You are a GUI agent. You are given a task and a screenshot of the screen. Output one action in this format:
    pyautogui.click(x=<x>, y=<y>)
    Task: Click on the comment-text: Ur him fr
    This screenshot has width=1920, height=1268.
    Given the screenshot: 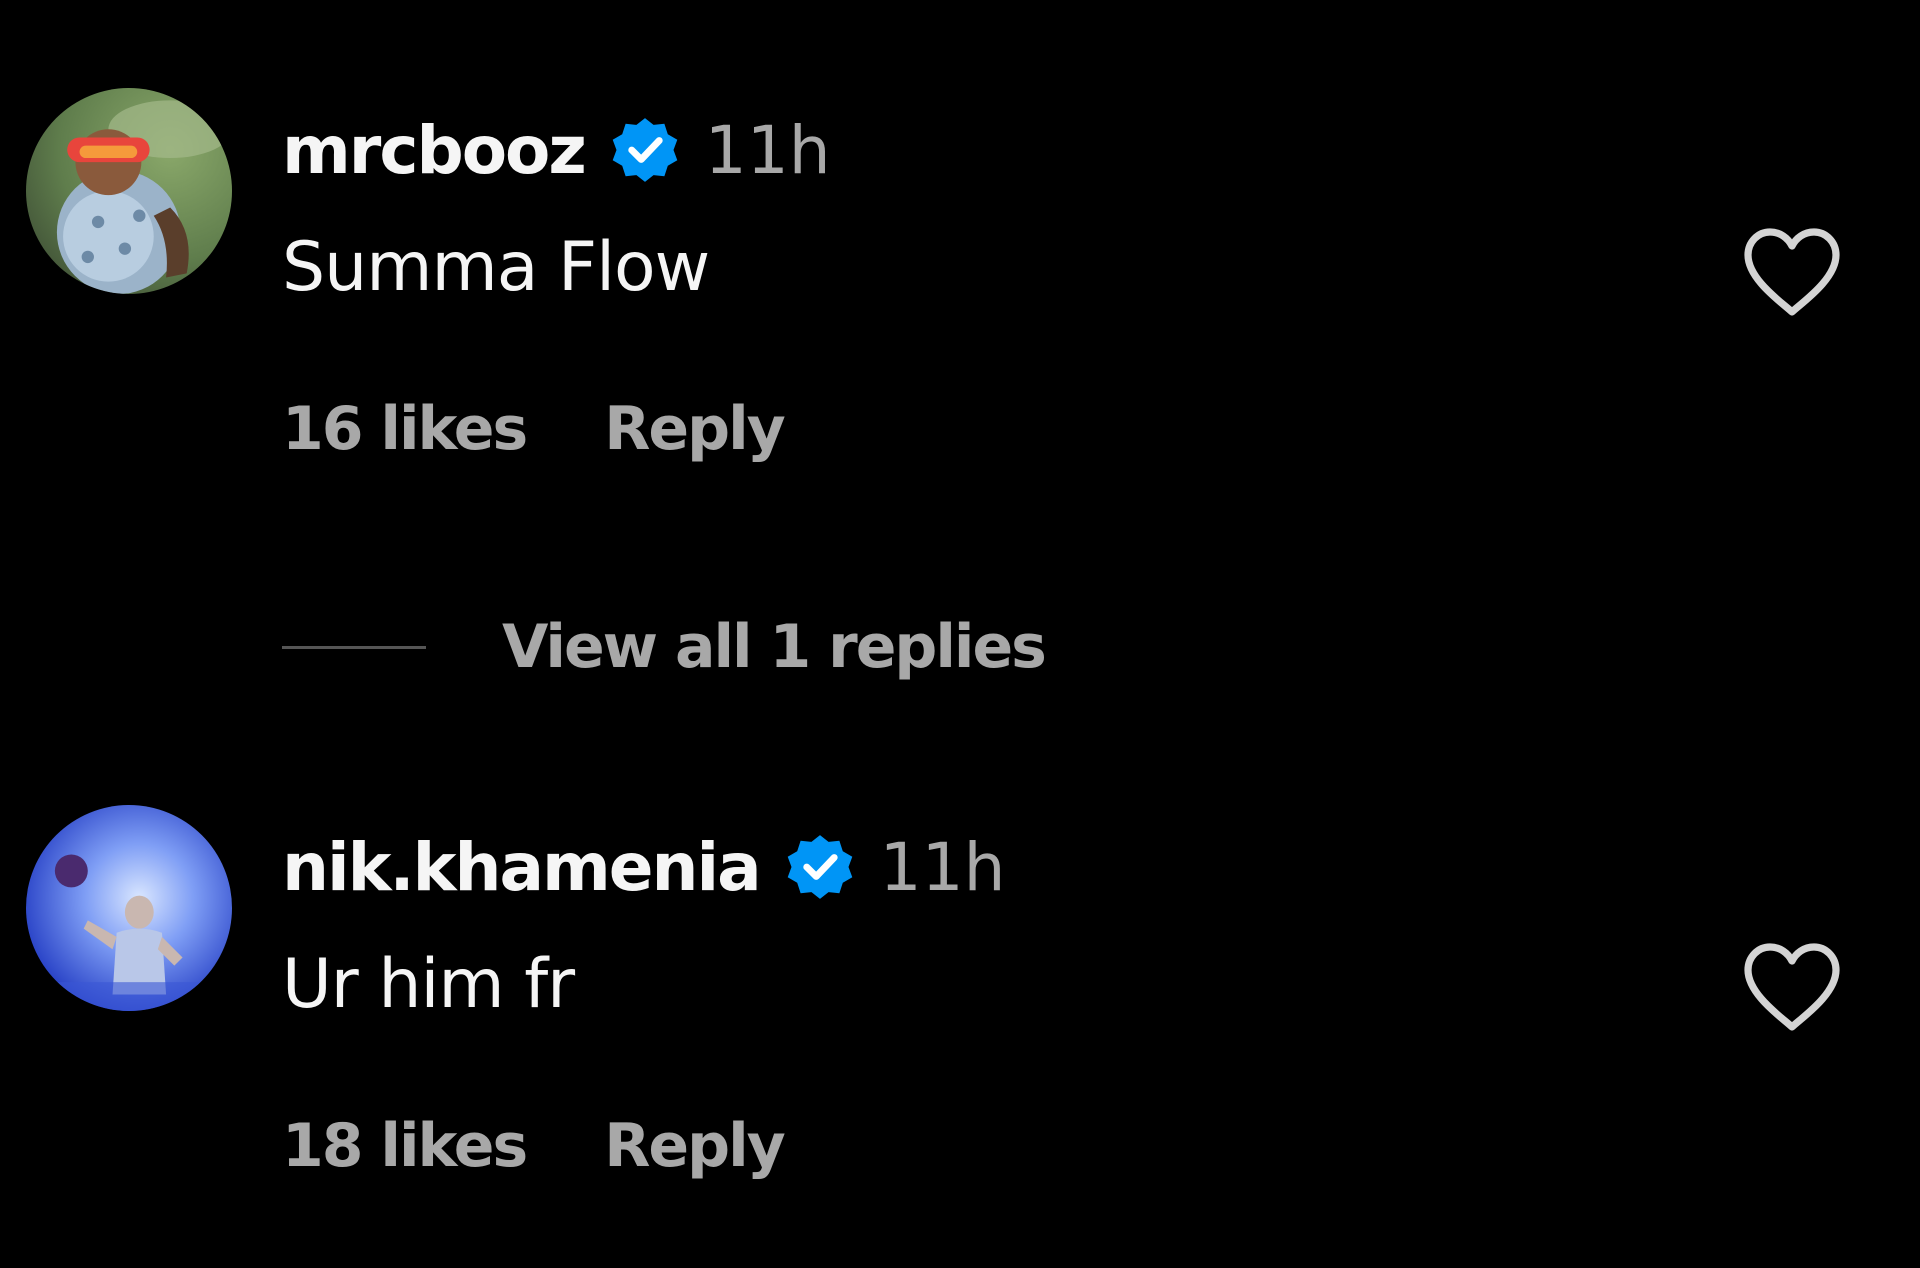 What is the action you would take?
    pyautogui.click(x=428, y=984)
    